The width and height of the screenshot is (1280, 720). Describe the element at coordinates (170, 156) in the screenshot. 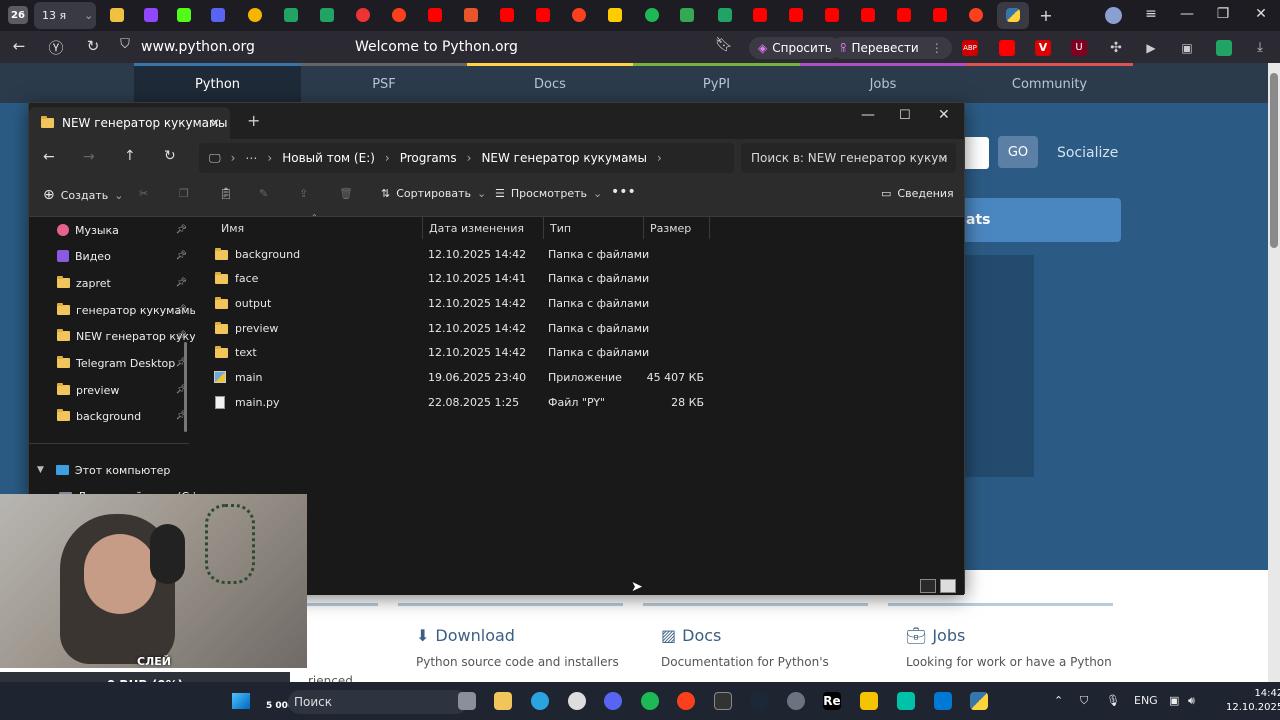

I see `refresh-icon: ↻` at that location.